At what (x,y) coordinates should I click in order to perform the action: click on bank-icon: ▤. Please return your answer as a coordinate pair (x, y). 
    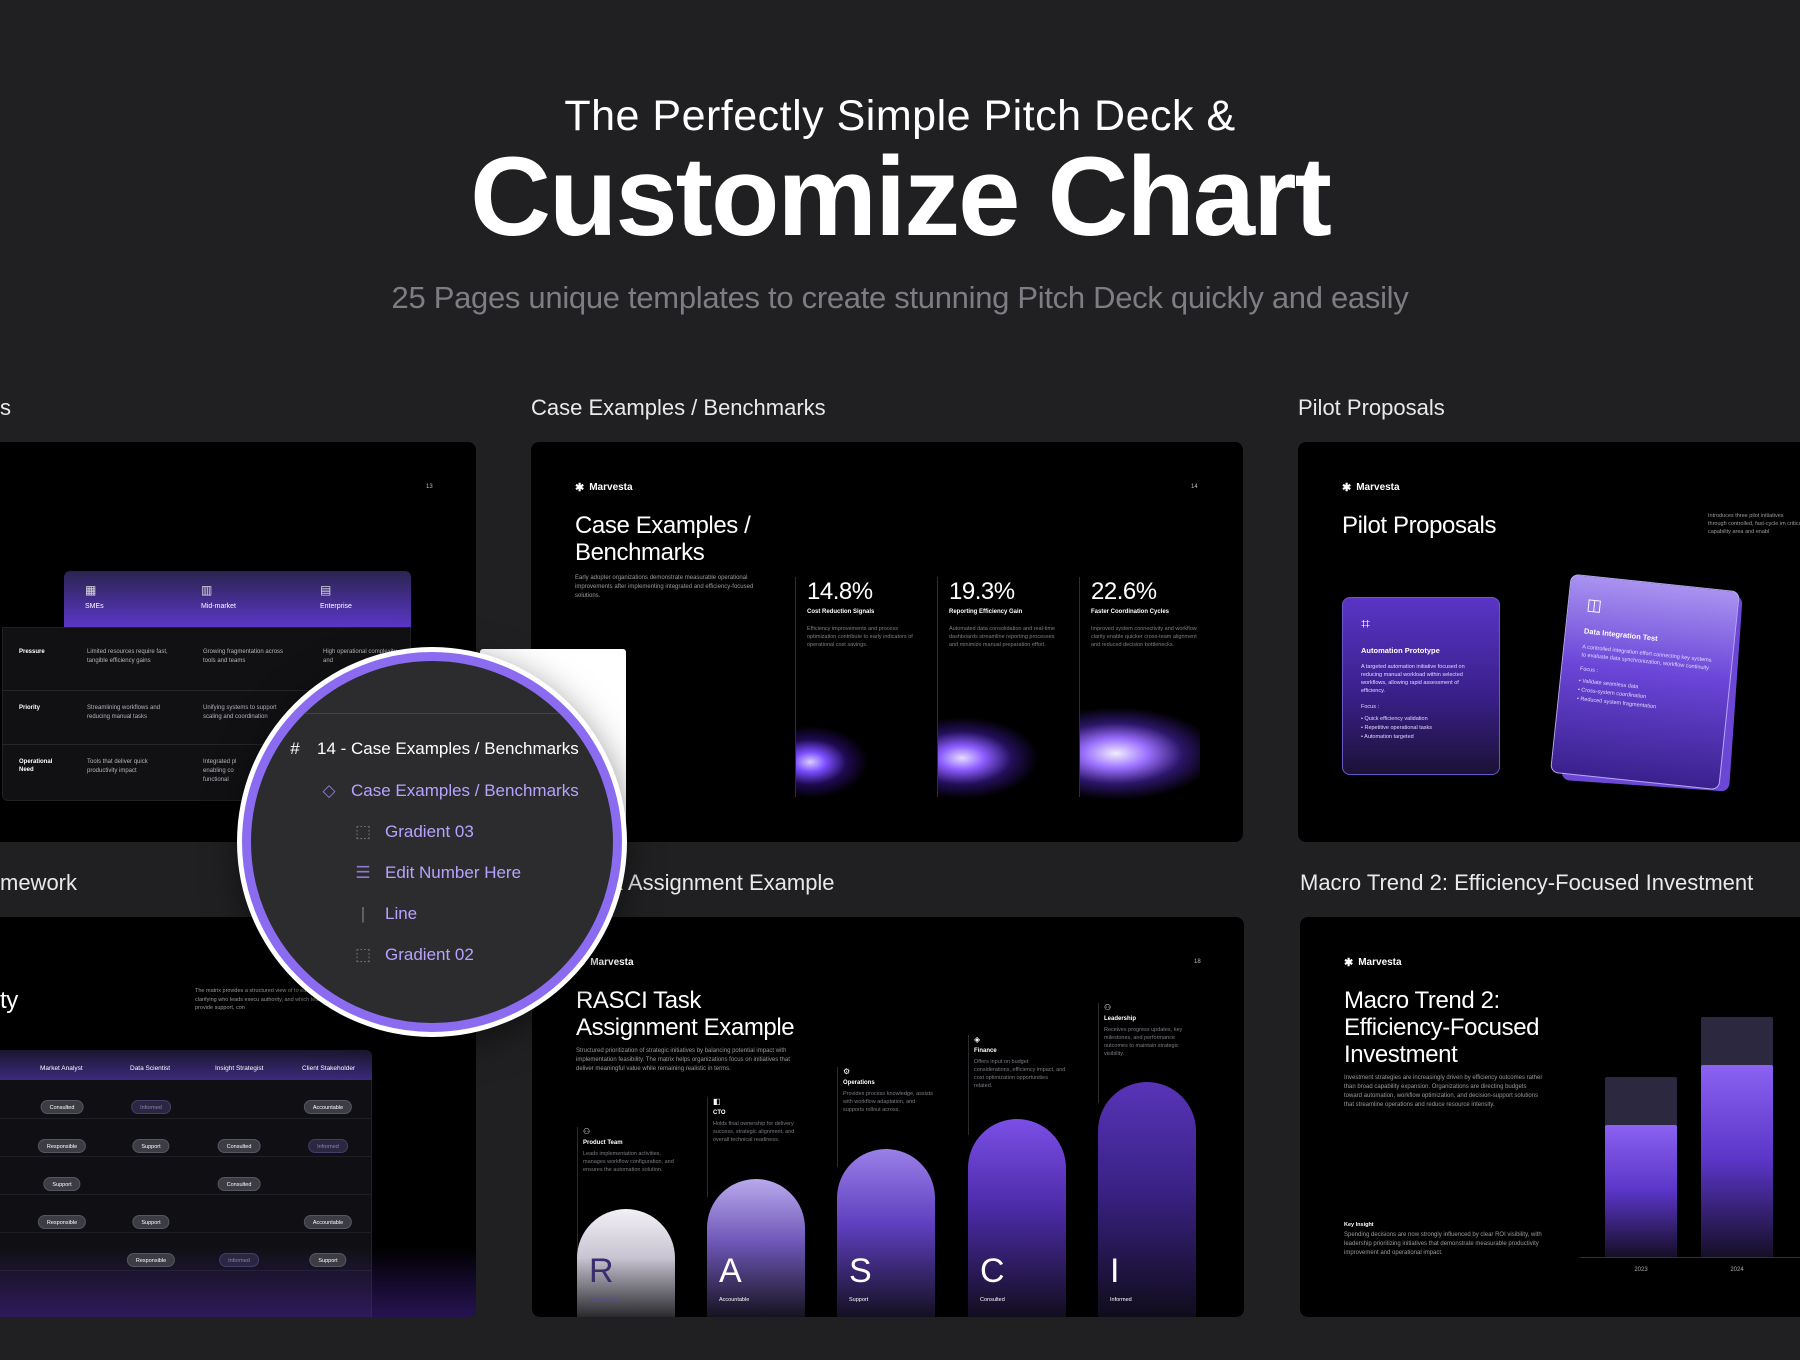
    Looking at the image, I should click on (326, 590).